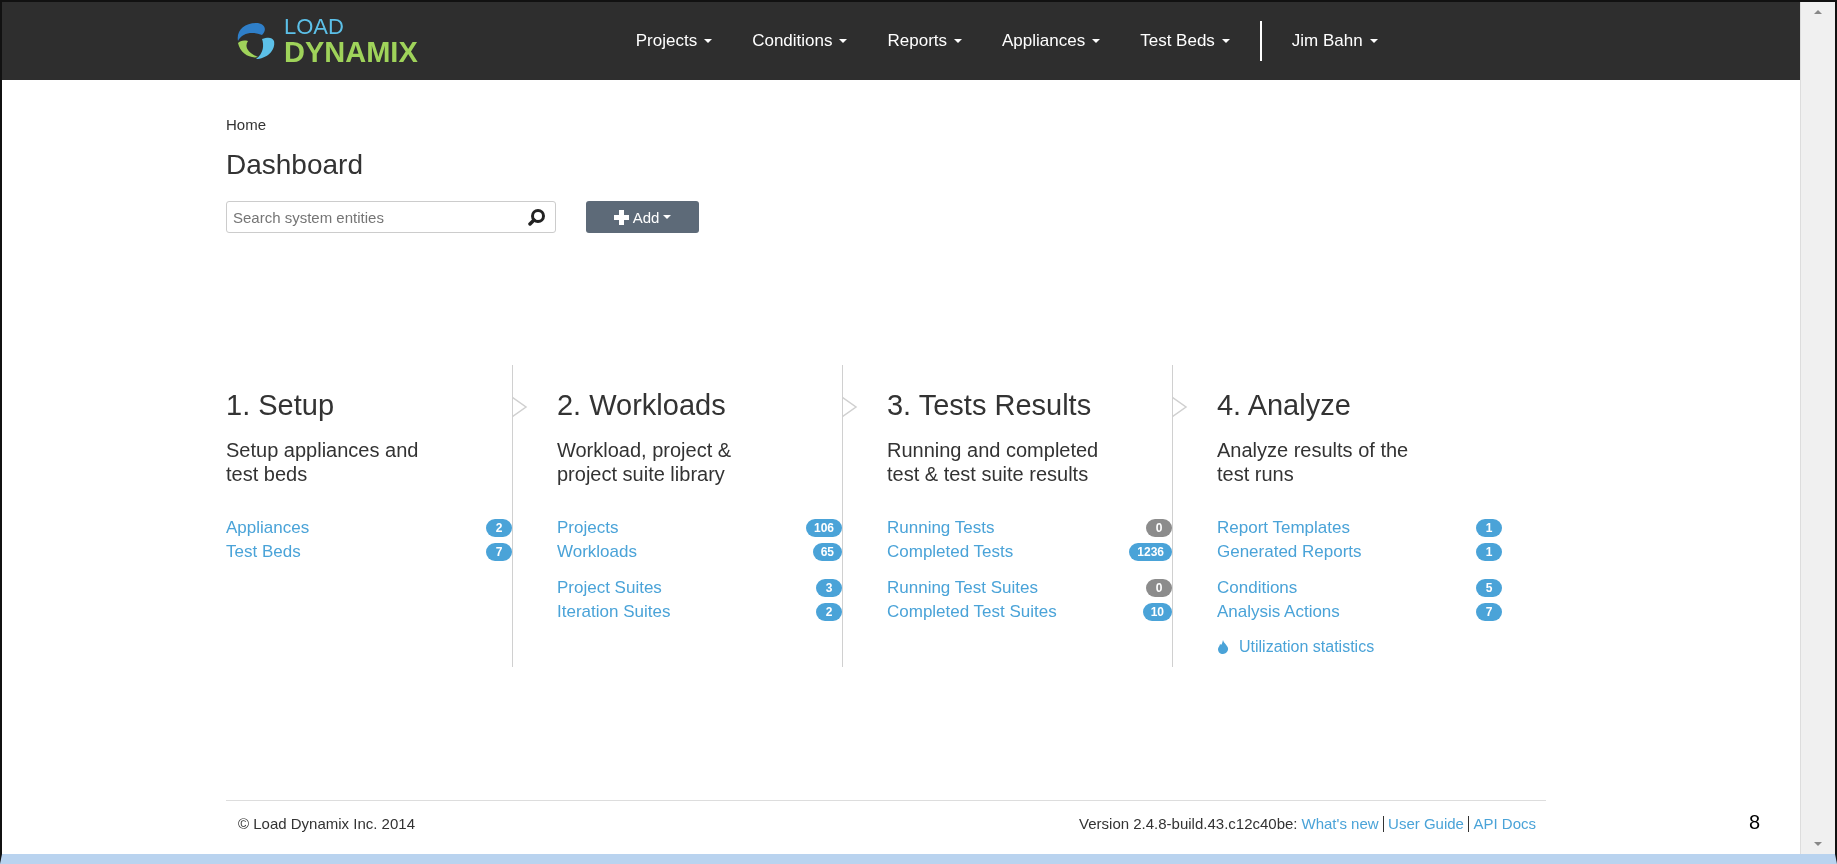  Describe the element at coordinates (1818, 12) in the screenshot. I see `scroll-up-icon` at that location.